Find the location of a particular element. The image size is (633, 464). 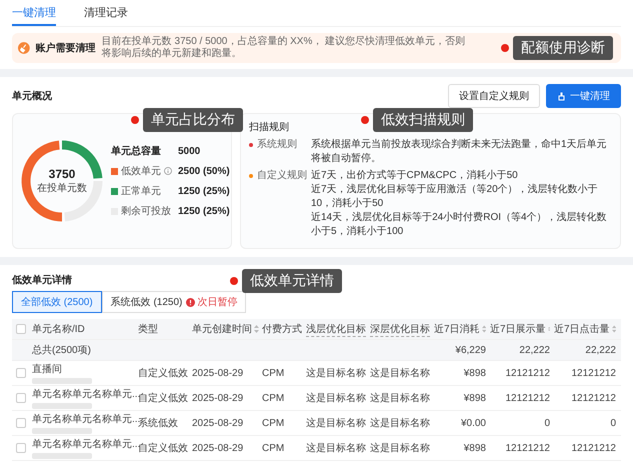

capacity-label: 单元总容量 is located at coordinates (136, 151).